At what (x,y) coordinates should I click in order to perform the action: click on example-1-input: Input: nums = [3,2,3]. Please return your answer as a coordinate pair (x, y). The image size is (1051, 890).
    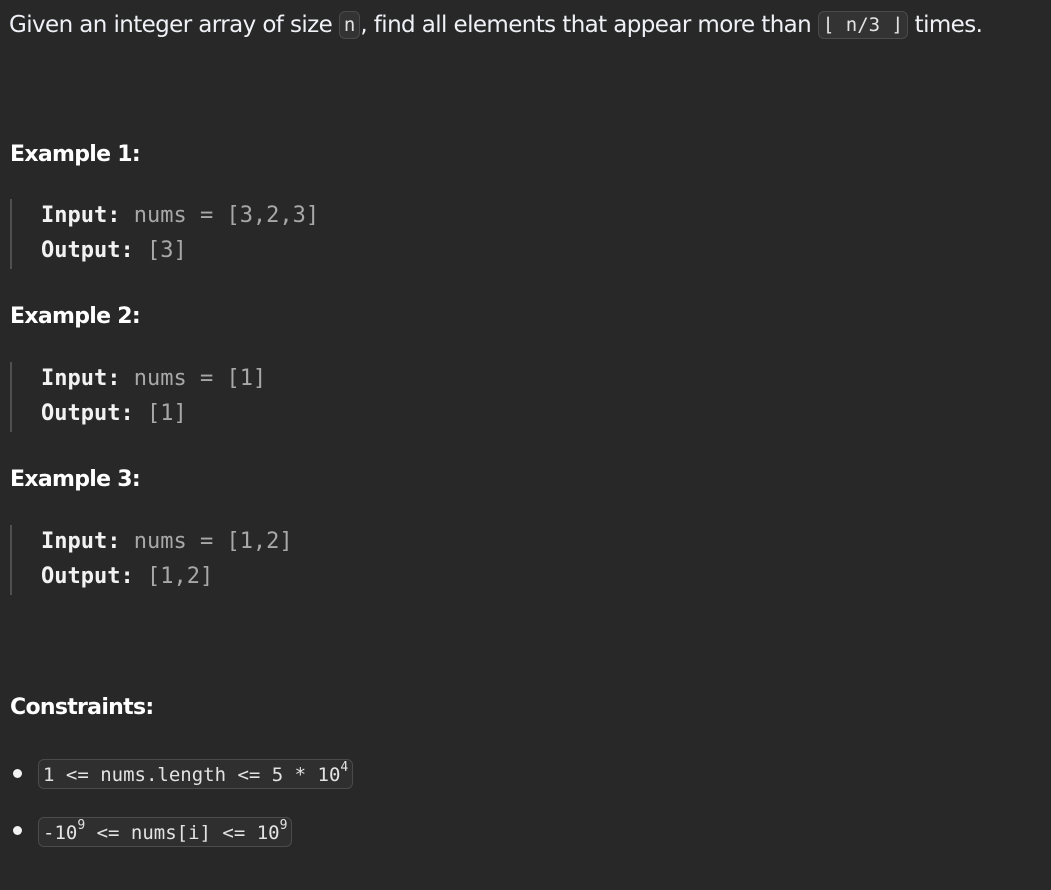
    Looking at the image, I should click on (180, 216).